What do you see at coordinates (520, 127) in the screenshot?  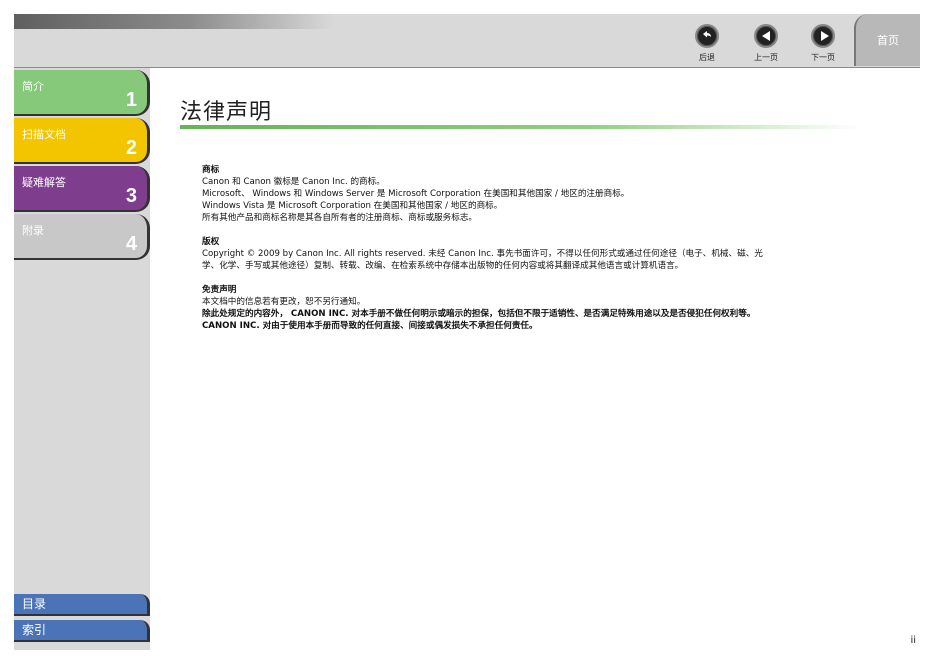 I see `title-underline` at bounding box center [520, 127].